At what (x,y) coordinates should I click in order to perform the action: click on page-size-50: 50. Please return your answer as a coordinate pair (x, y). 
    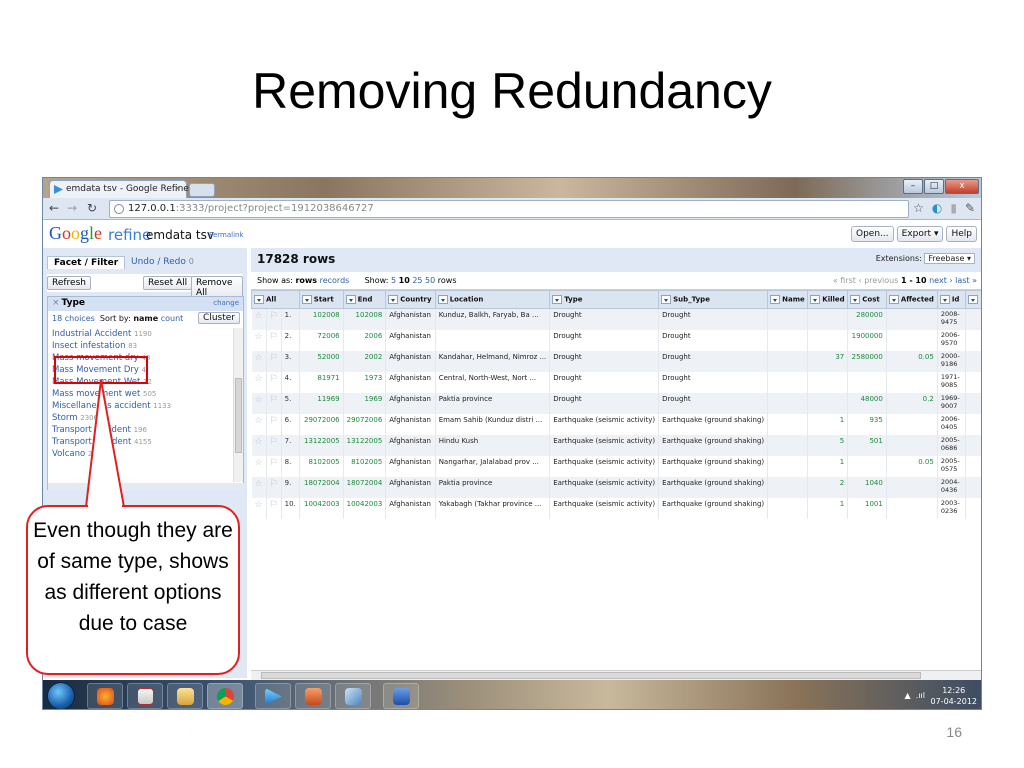
    Looking at the image, I should click on (430, 280).